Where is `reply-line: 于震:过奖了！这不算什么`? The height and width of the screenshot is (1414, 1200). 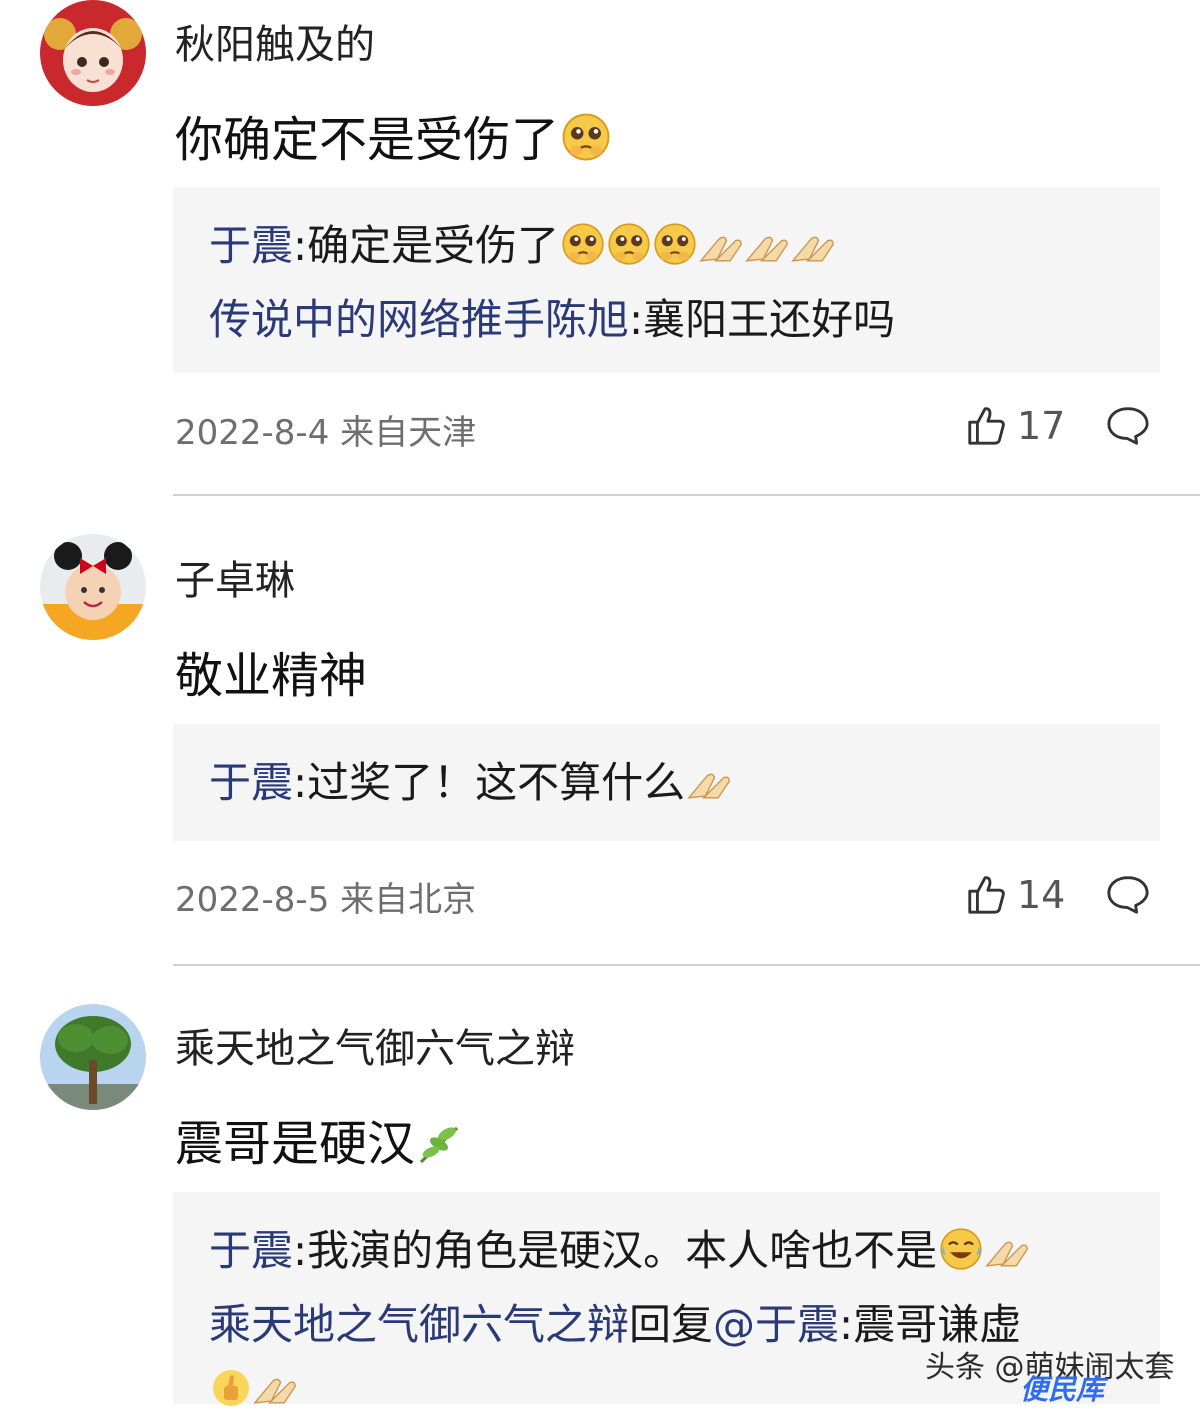 reply-line: 于震:过奖了！这不算什么 is located at coordinates (666, 783).